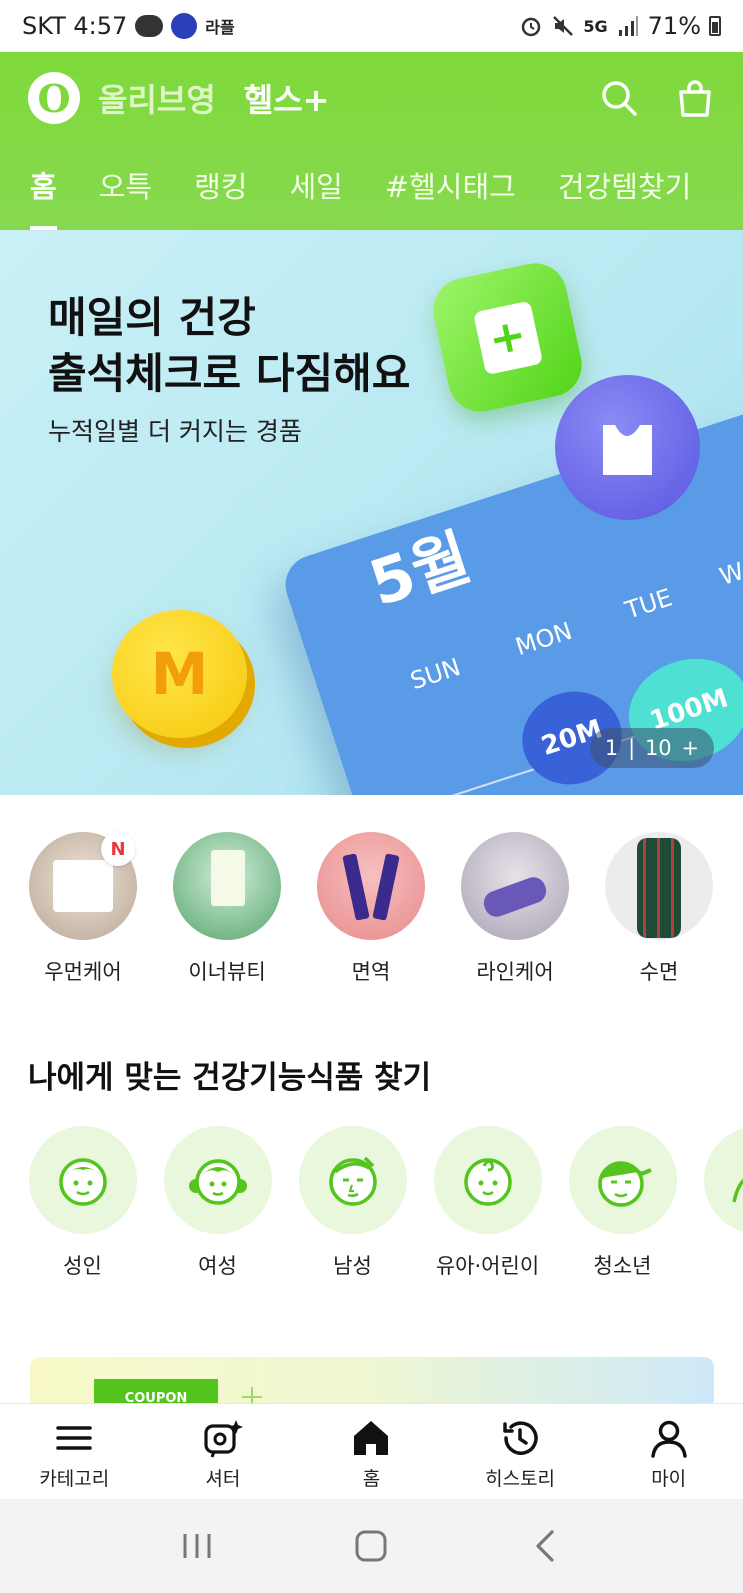 This screenshot has width=743, height=1593. What do you see at coordinates (450, 196) in the screenshot?
I see `tab-healthy-tag: #헬시태그` at bounding box center [450, 196].